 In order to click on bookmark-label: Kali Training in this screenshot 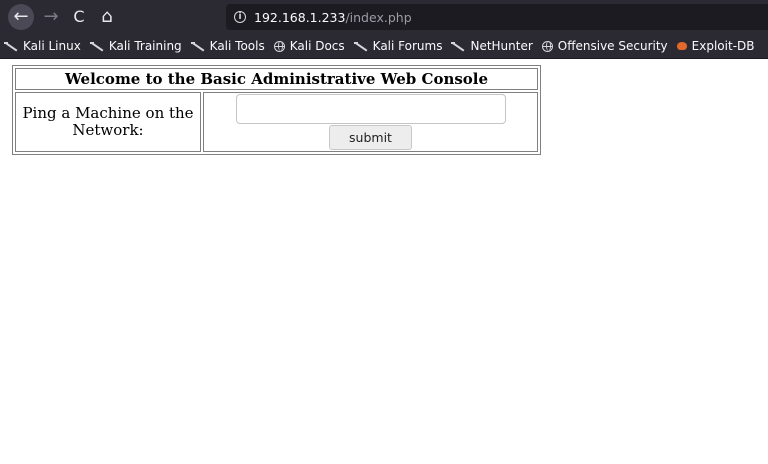, I will do `click(145, 46)`.